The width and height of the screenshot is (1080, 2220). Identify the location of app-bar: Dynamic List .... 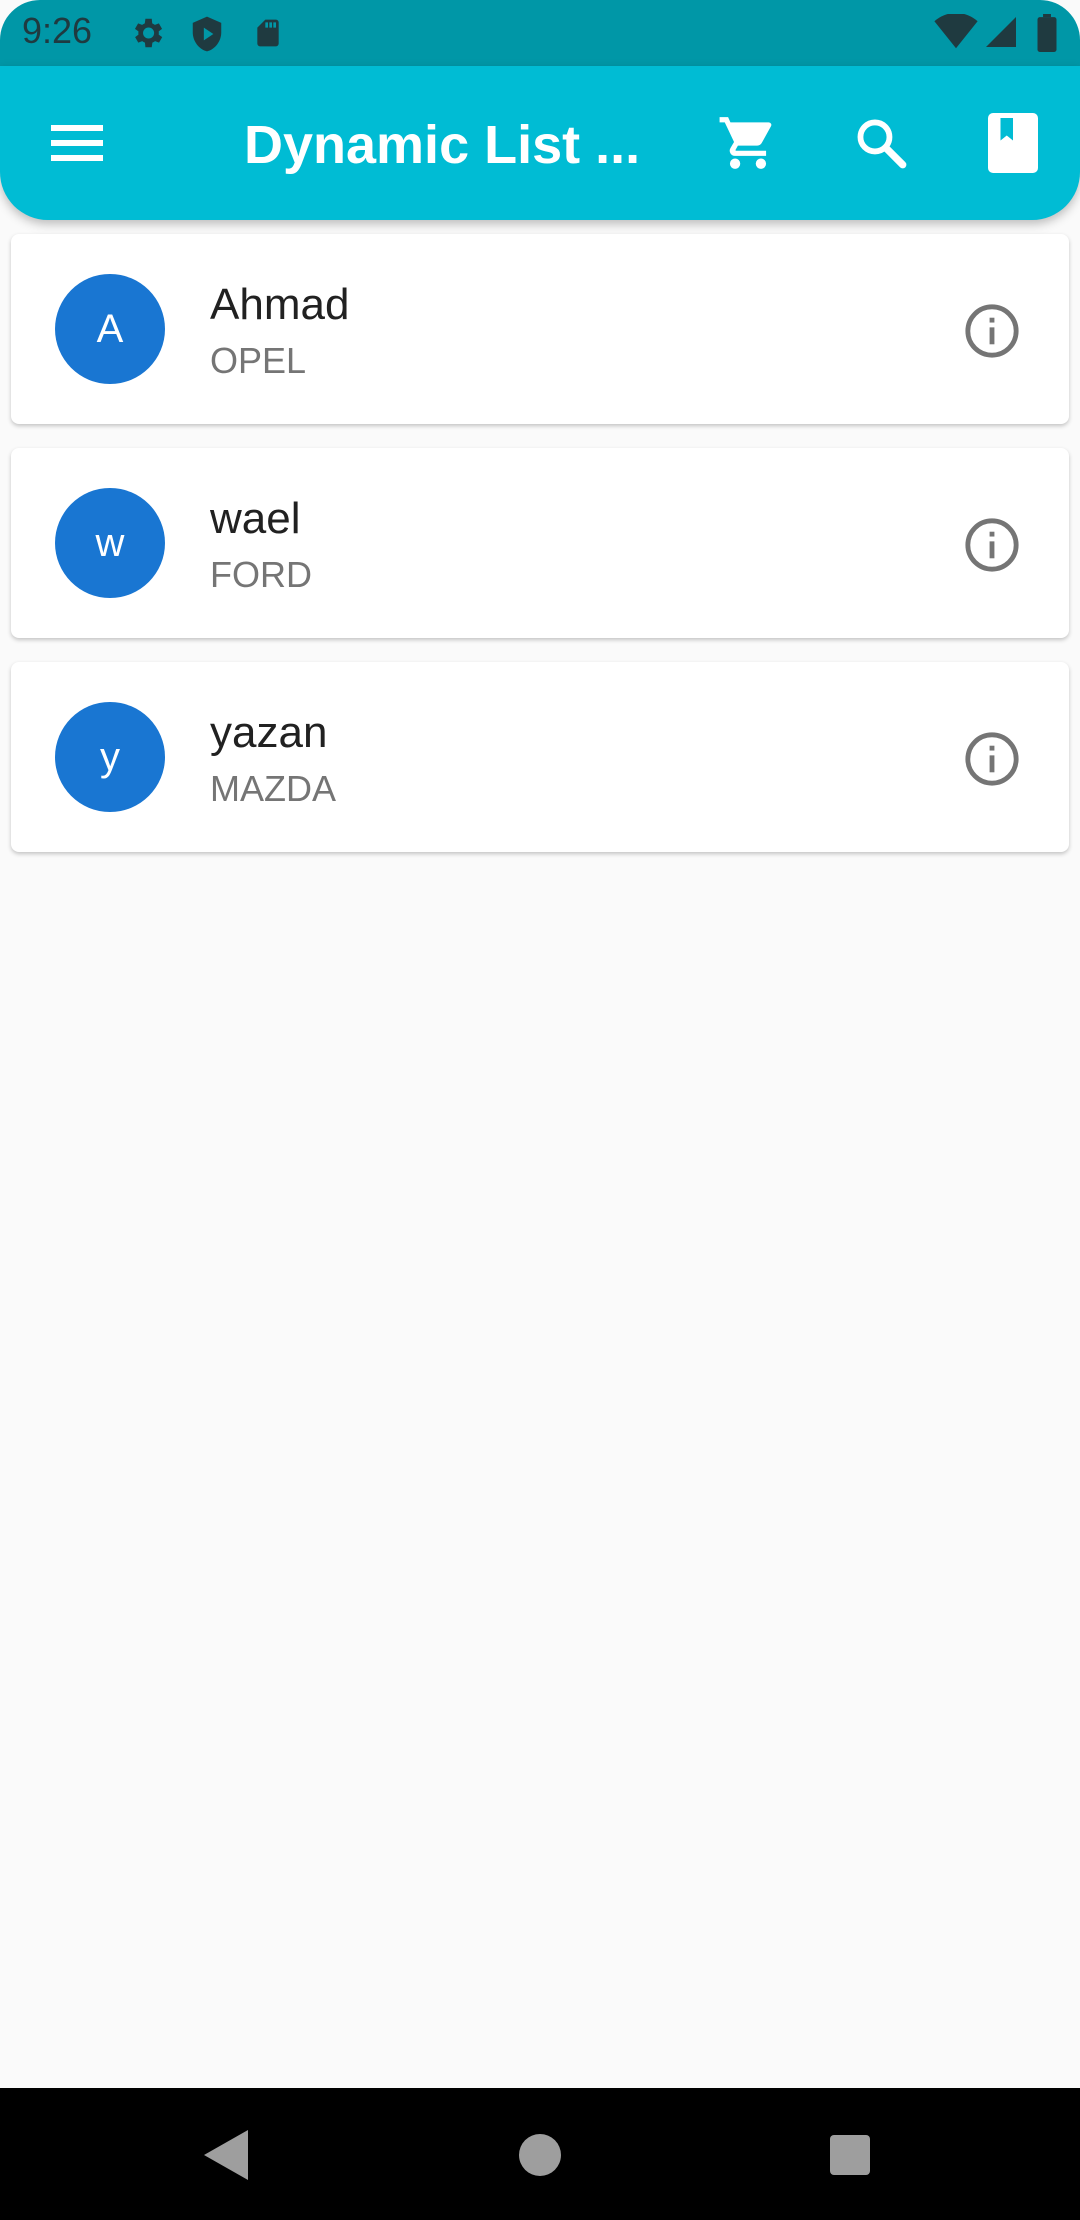
(540, 143).